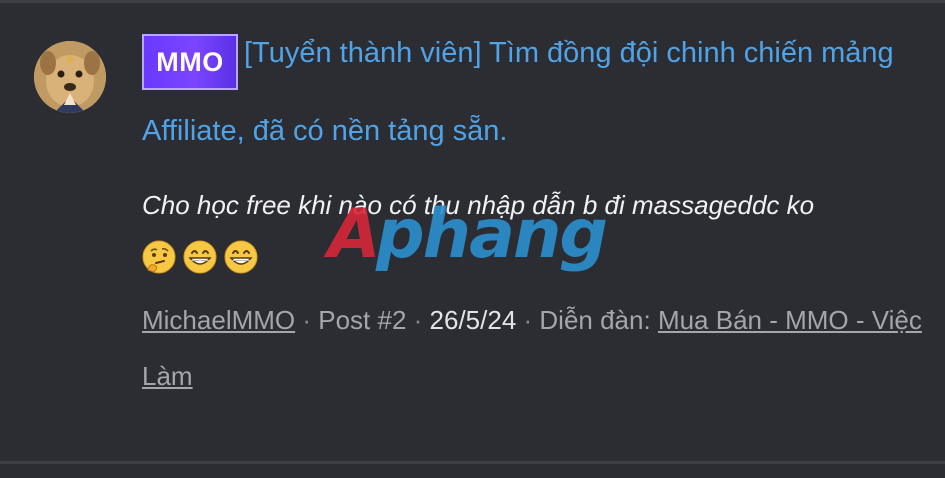 The height and width of the screenshot is (478, 945). Describe the element at coordinates (190, 62) in the screenshot. I see `prefix-badge: MMO` at that location.